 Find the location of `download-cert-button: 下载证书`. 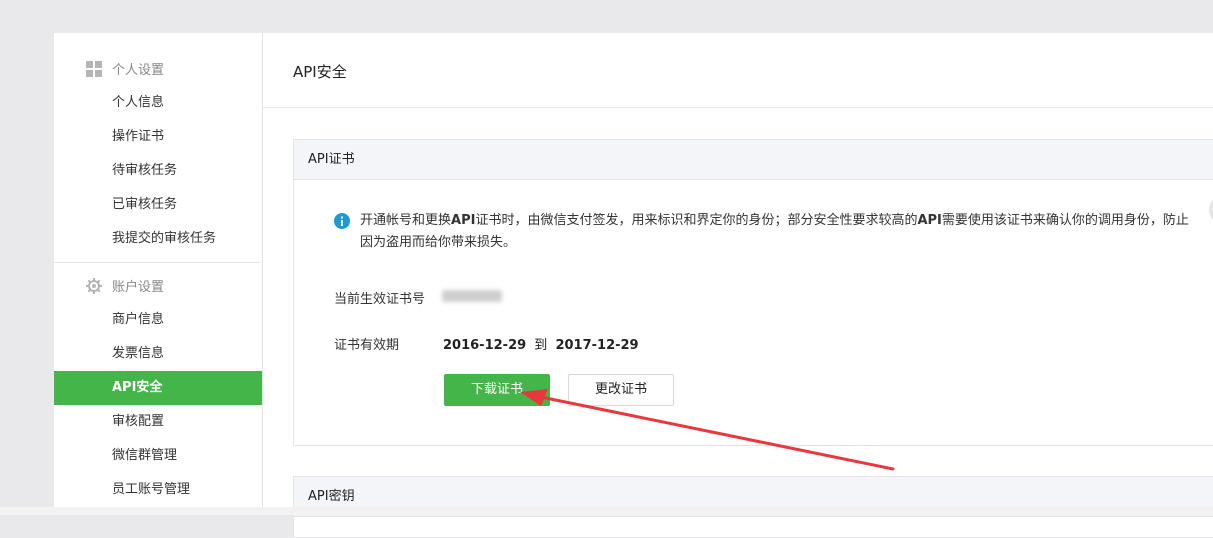

download-cert-button: 下载证书 is located at coordinates (497, 390).